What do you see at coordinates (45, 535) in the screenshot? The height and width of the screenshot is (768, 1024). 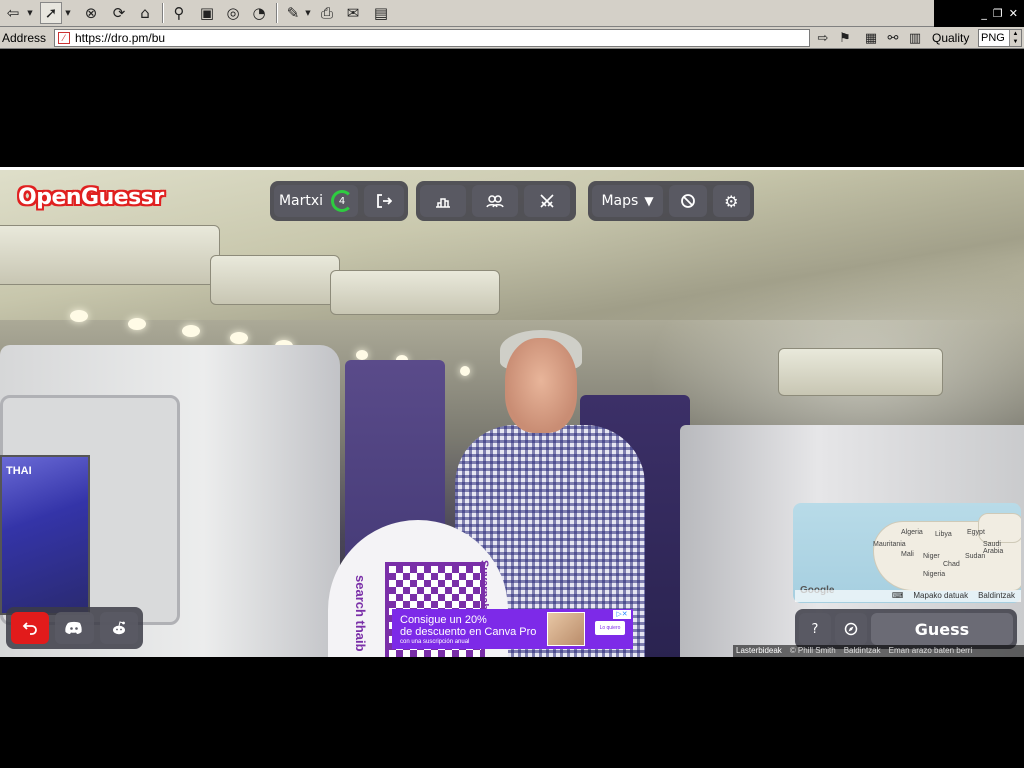 I see `seat-screen: THAI` at bounding box center [45, 535].